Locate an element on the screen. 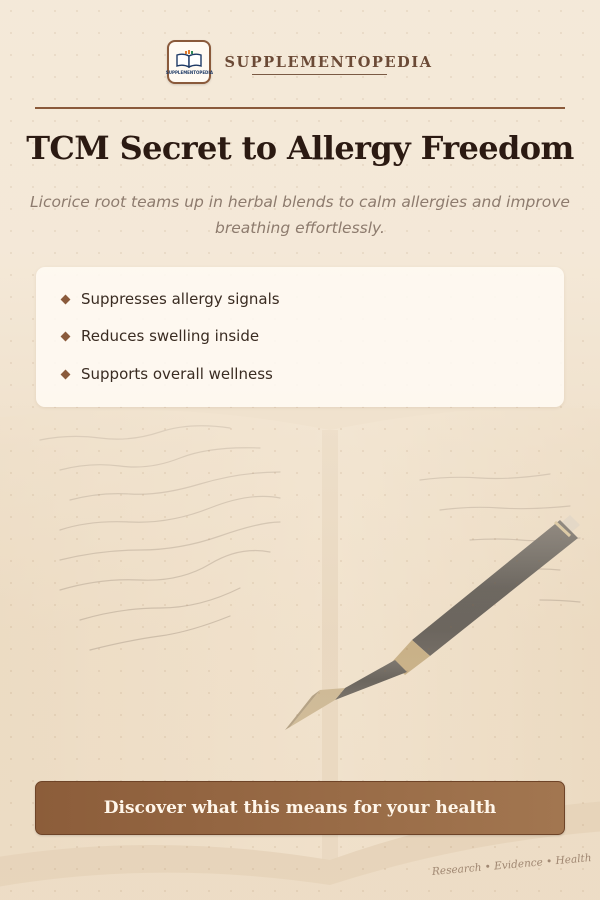 Image resolution: width=600 pixels, height=900 pixels. benefit-item: Supports overall wellness is located at coordinates (166, 374).